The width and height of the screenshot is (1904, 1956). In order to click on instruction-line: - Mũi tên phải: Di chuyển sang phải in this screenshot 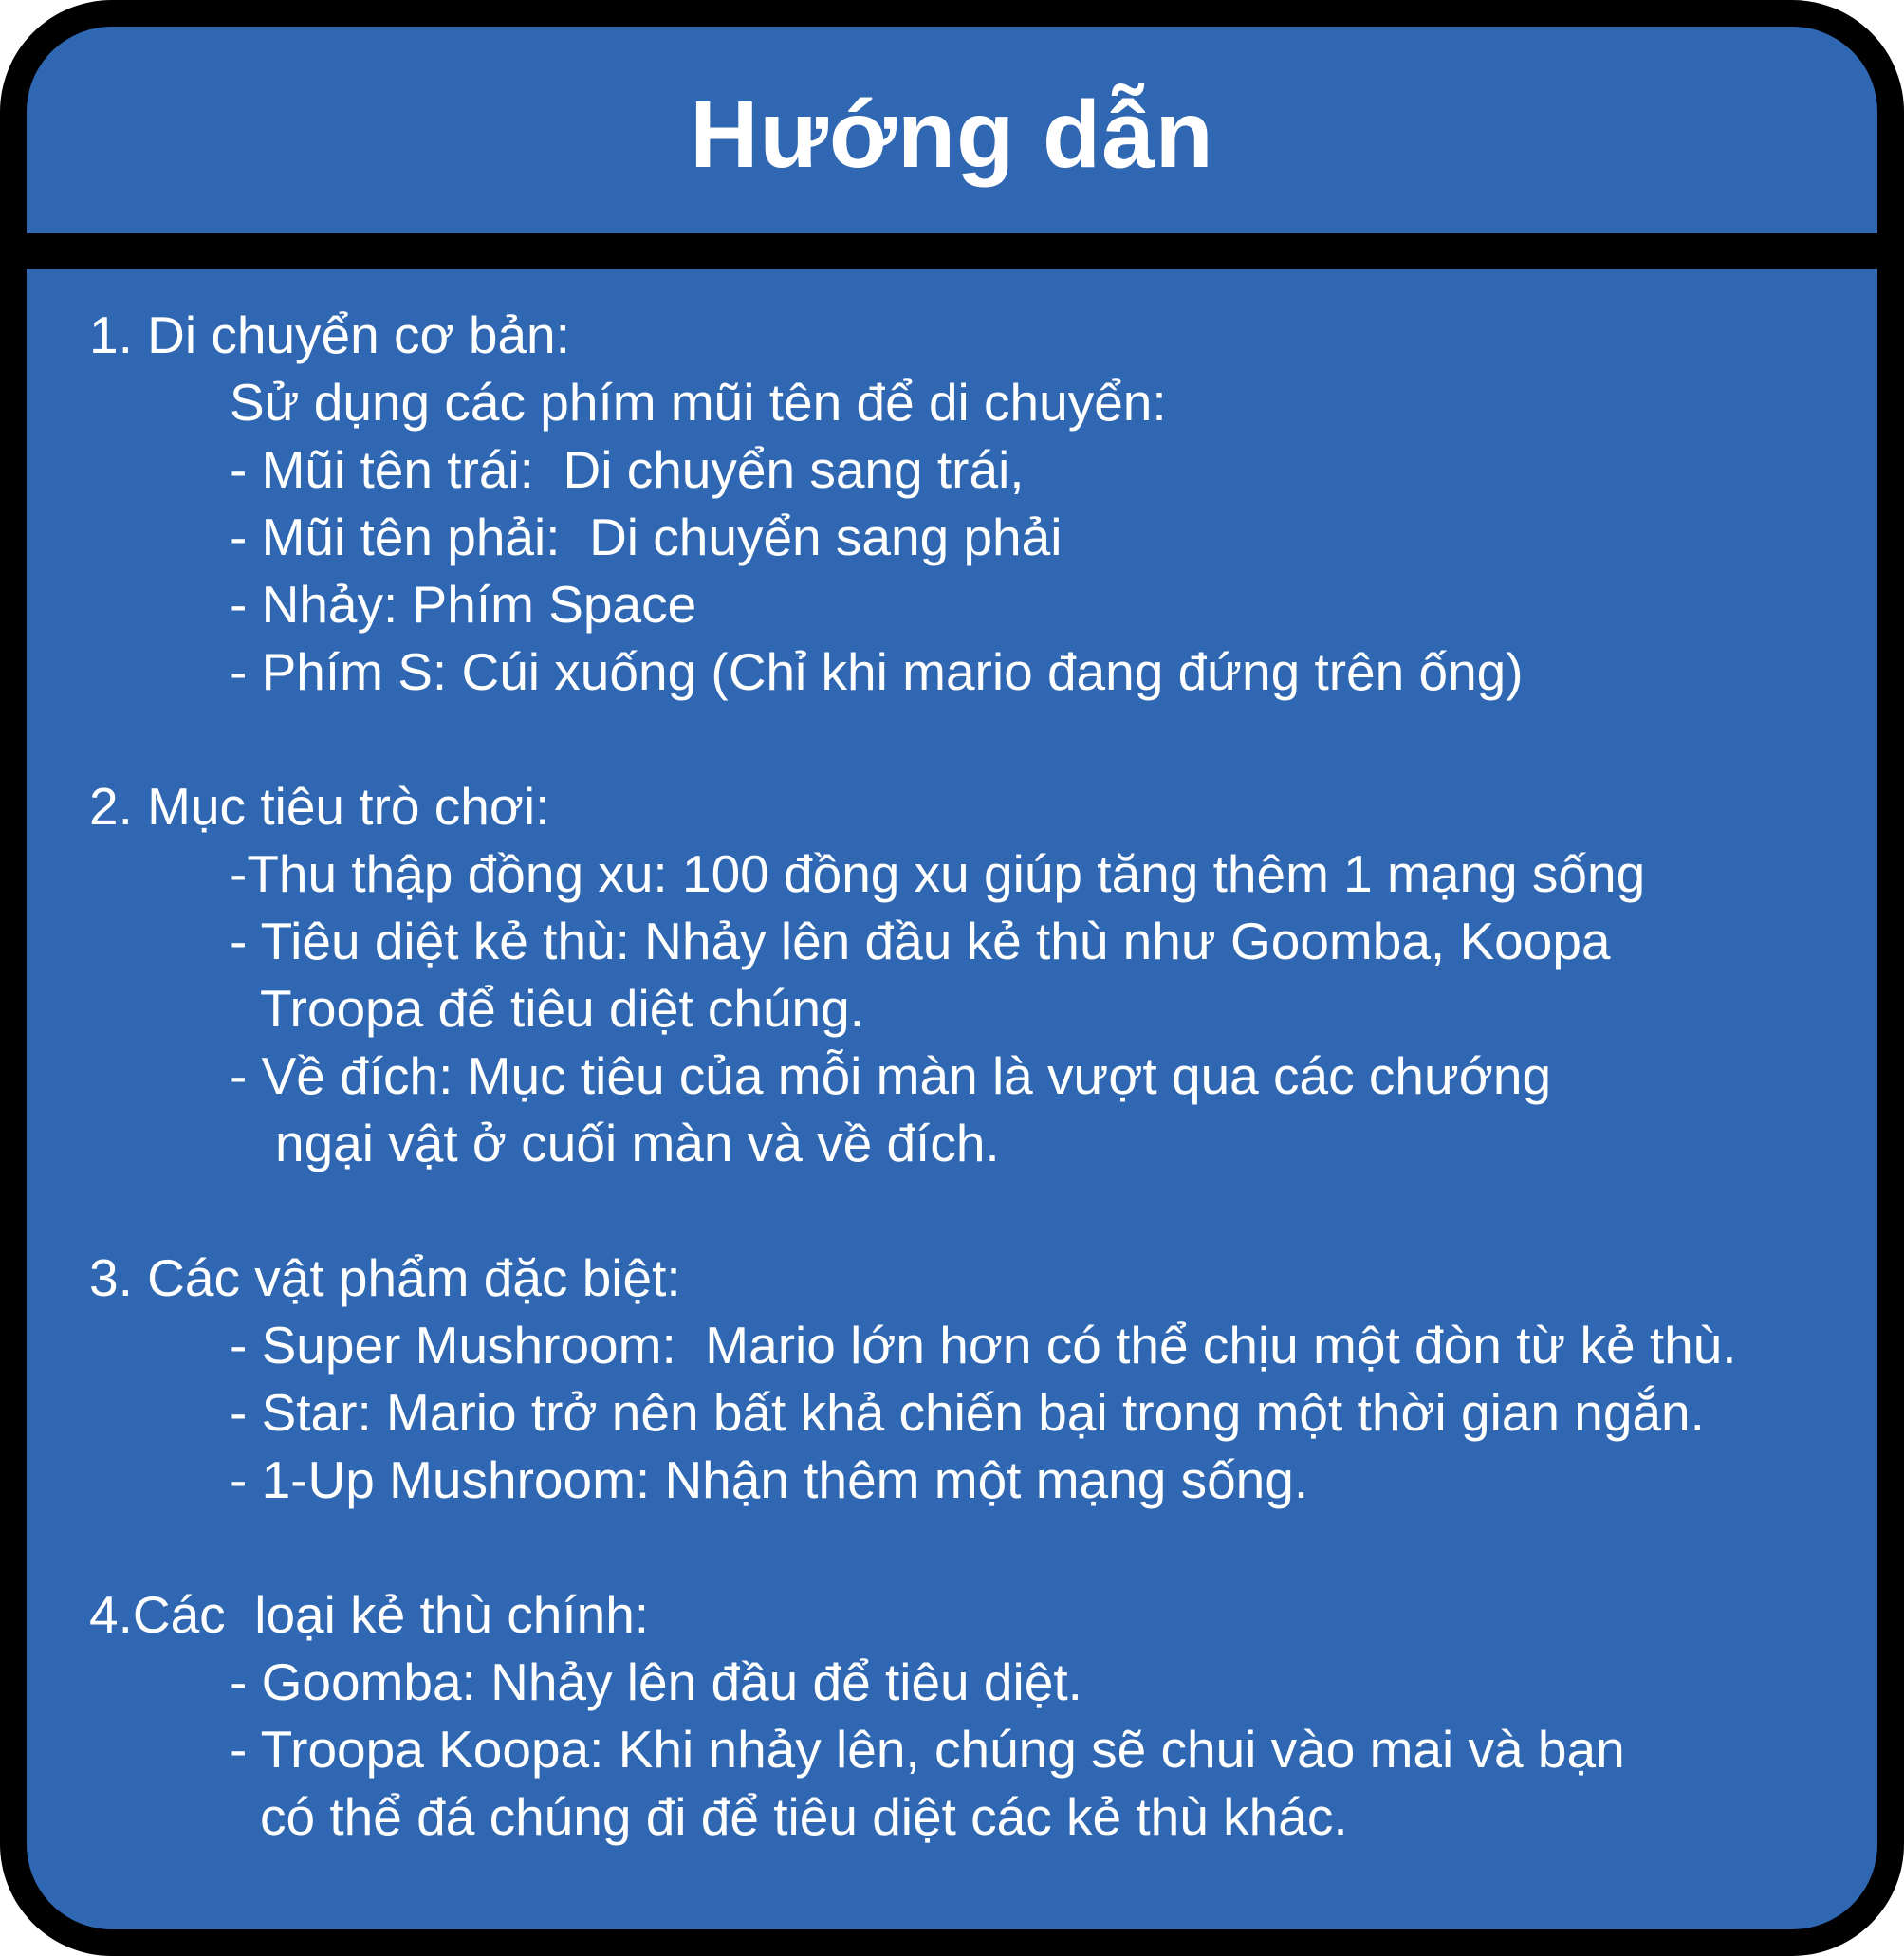, I will do `click(646, 536)`.